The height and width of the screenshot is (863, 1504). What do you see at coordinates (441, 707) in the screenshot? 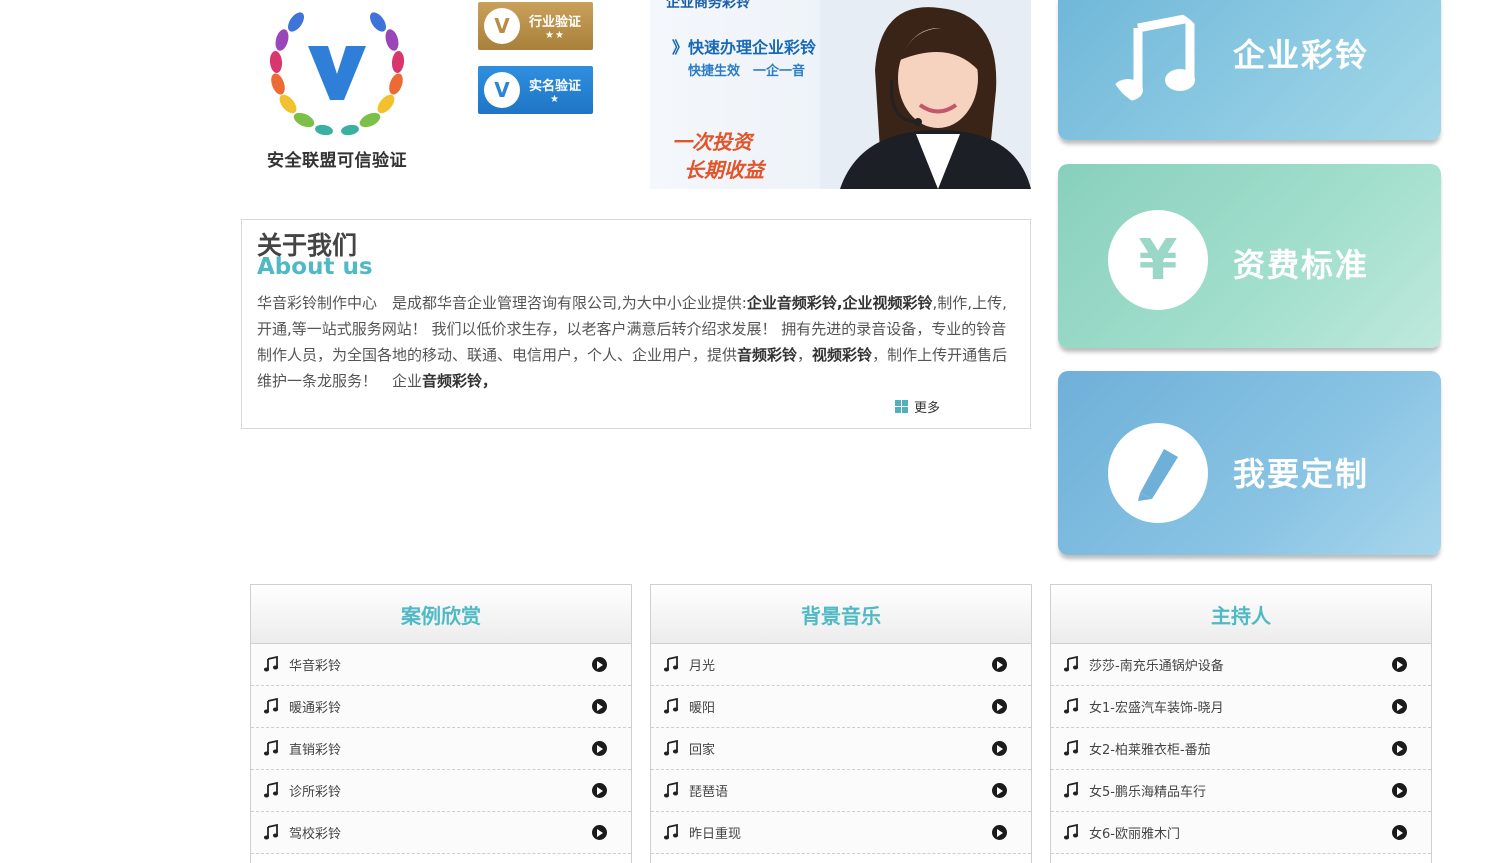
I see `list-item: 暖通彩铃` at bounding box center [441, 707].